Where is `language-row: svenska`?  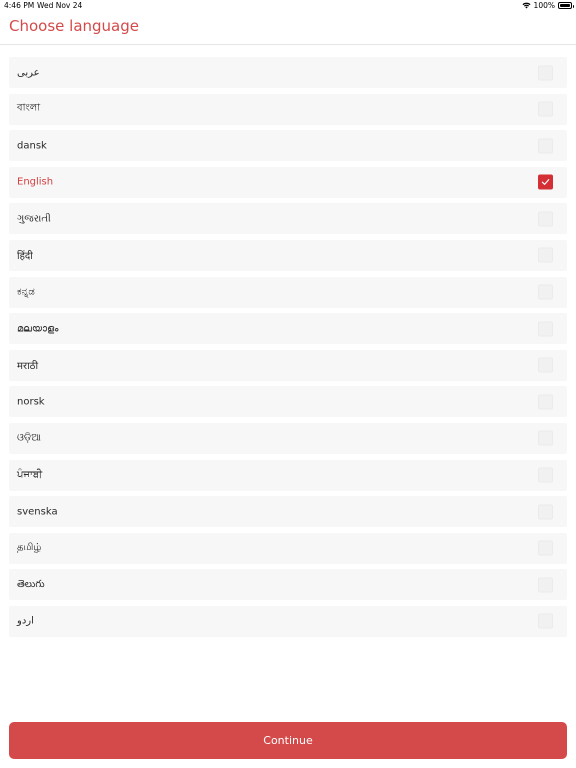
language-row: svenska is located at coordinates (288, 512).